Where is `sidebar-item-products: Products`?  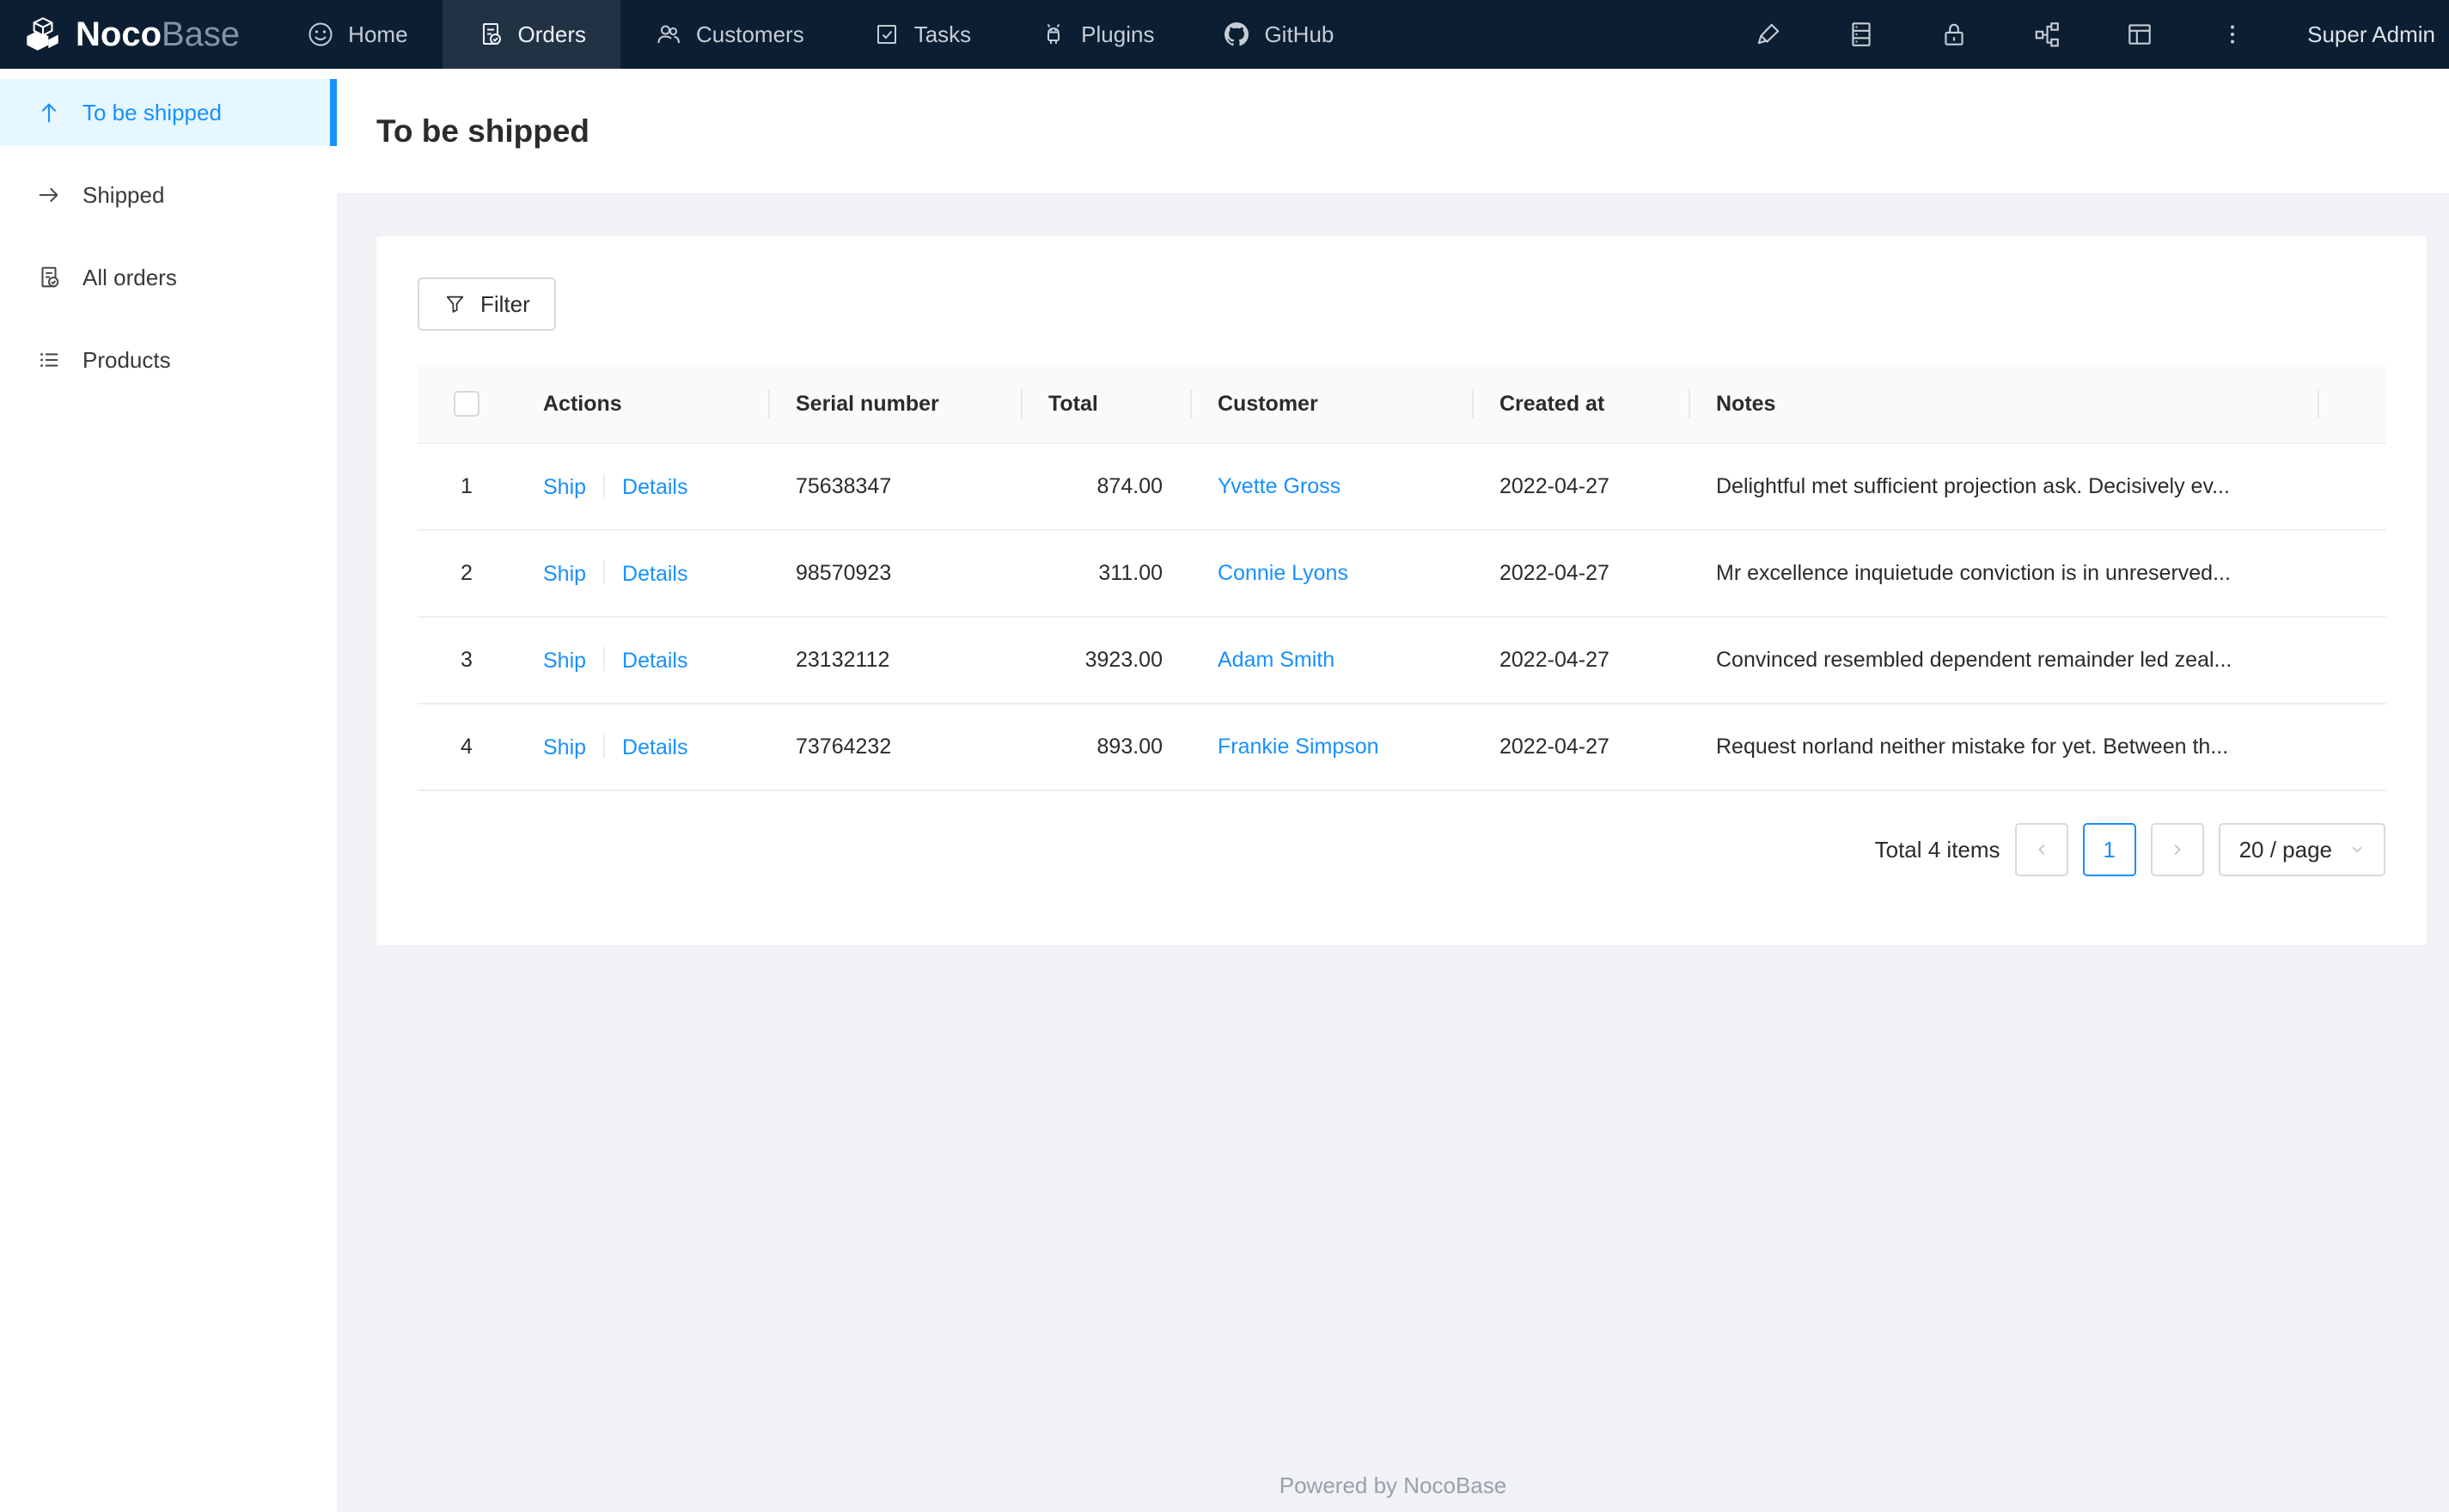 sidebar-item-products: Products is located at coordinates (168, 359).